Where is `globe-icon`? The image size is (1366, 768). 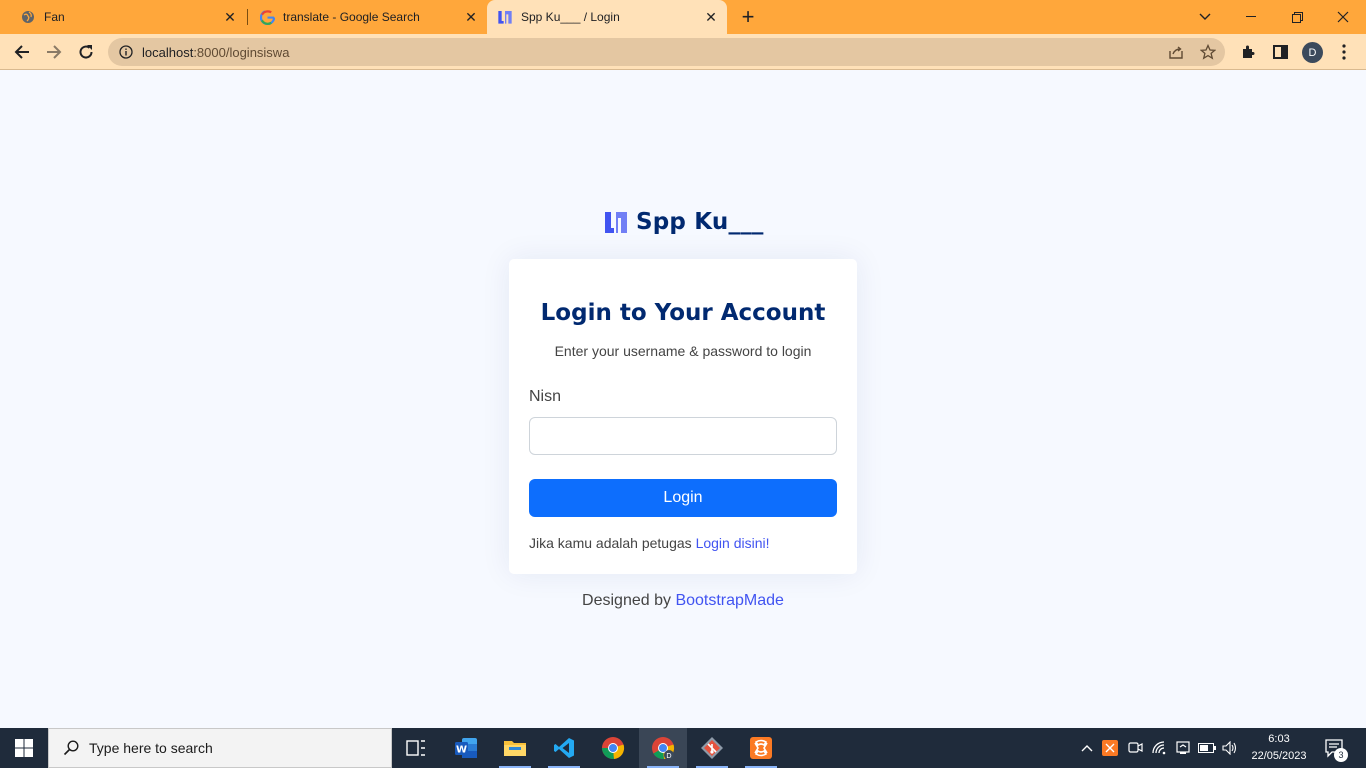 globe-icon is located at coordinates (28, 17).